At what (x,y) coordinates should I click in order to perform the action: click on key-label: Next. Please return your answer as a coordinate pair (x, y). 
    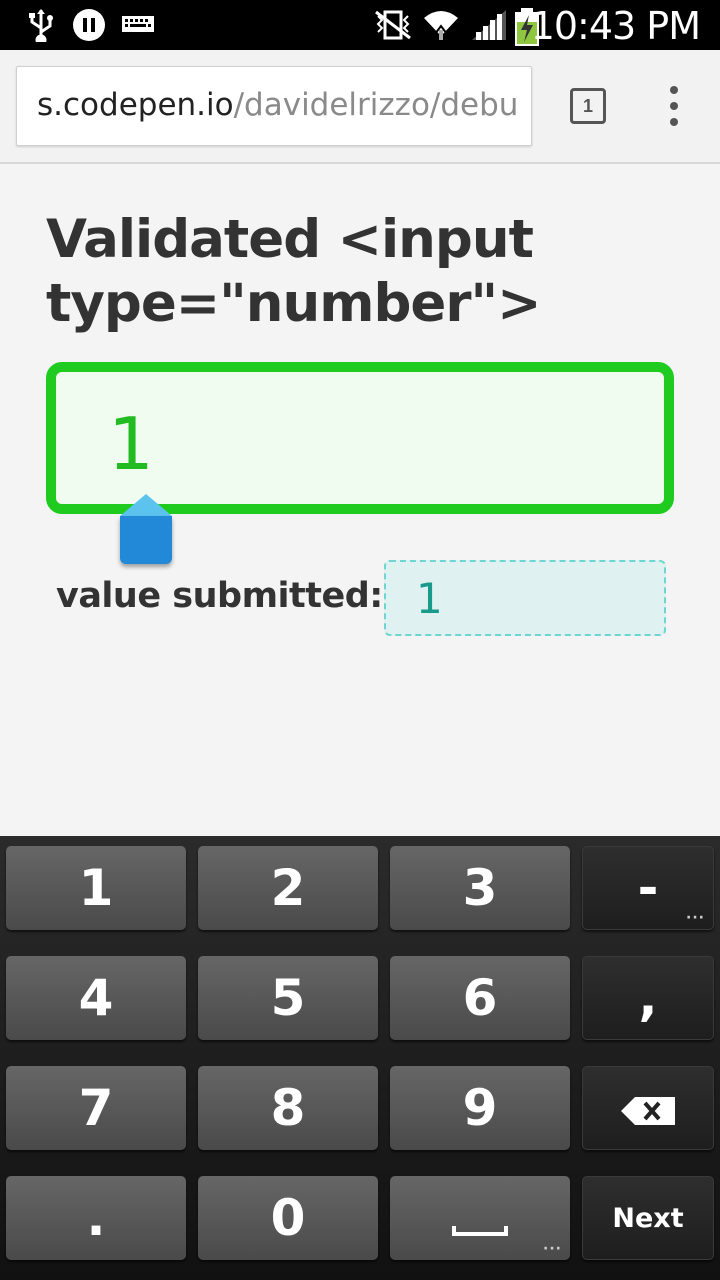
    Looking at the image, I should click on (648, 1218).